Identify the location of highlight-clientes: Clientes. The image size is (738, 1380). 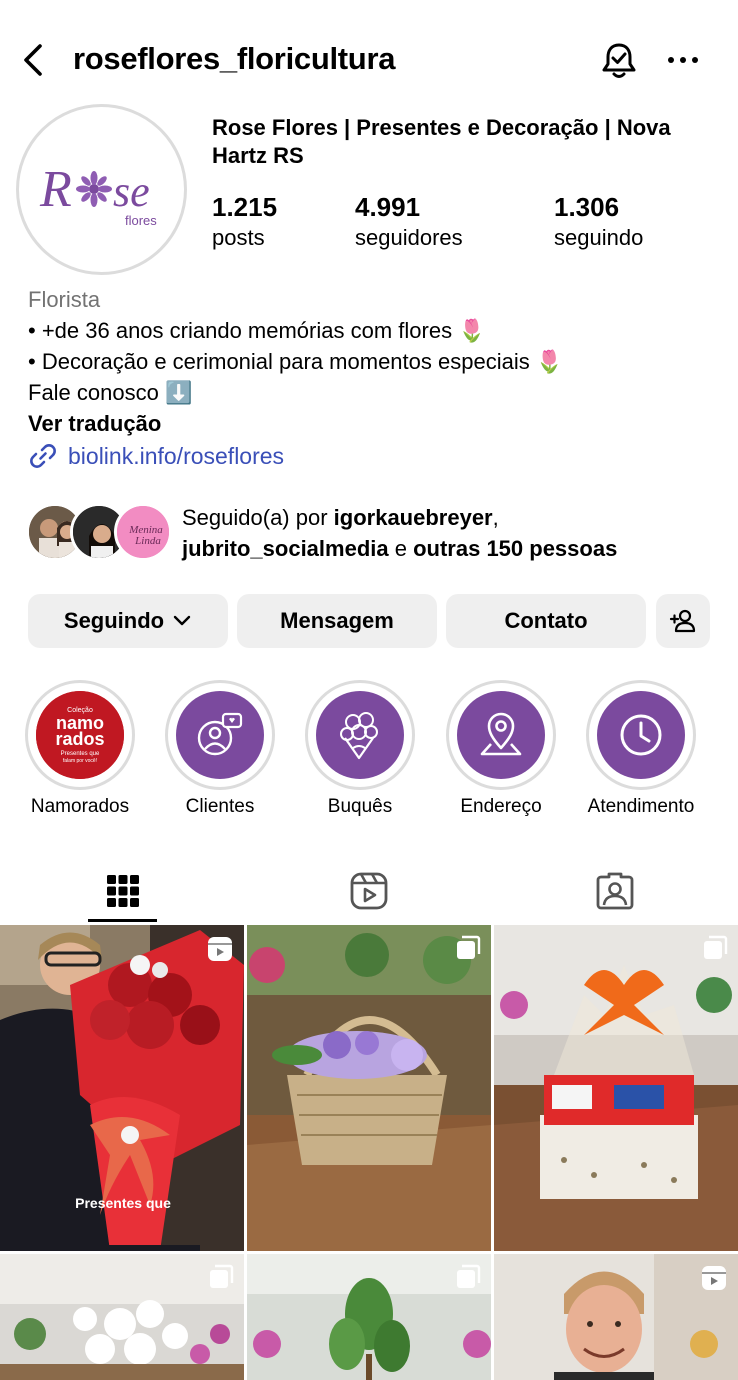
(220, 748).